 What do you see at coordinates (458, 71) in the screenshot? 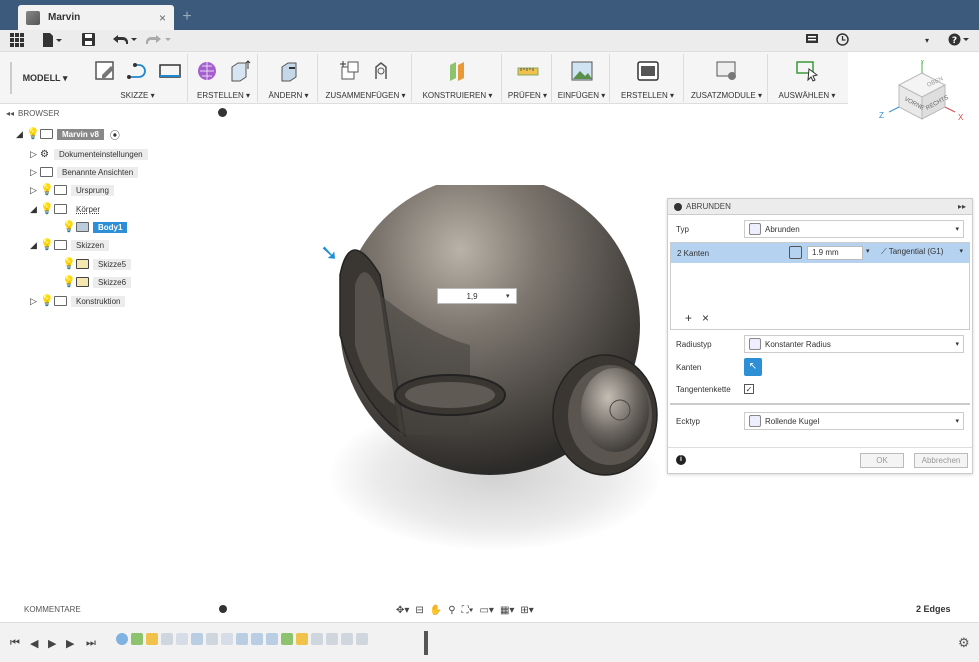
I see `offset-plane-icon` at bounding box center [458, 71].